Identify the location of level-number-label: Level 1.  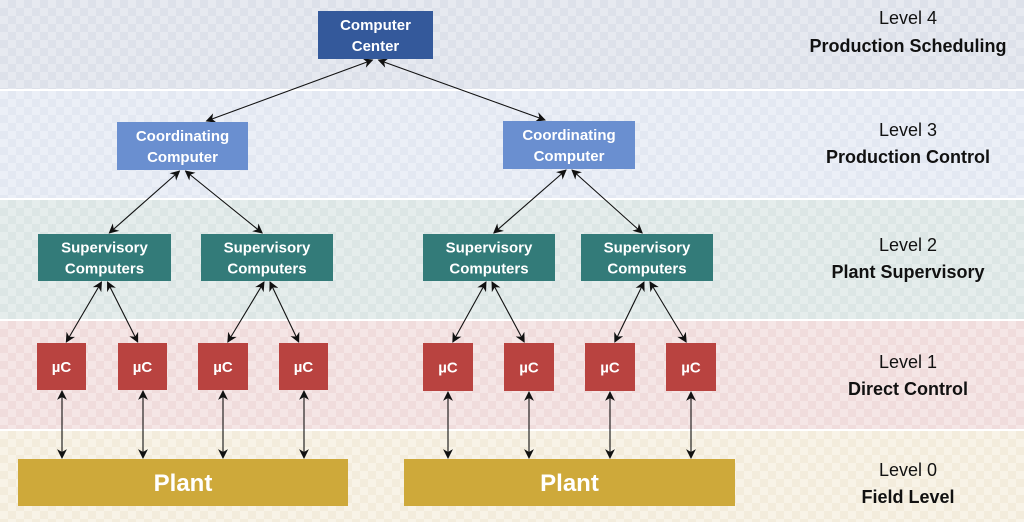
(908, 362).